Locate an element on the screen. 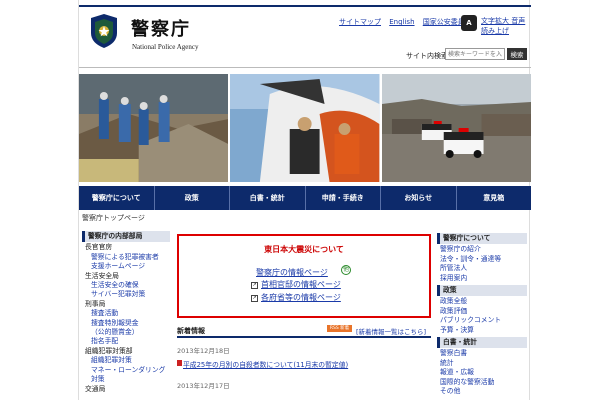  news-new-icon is located at coordinates (179, 363).